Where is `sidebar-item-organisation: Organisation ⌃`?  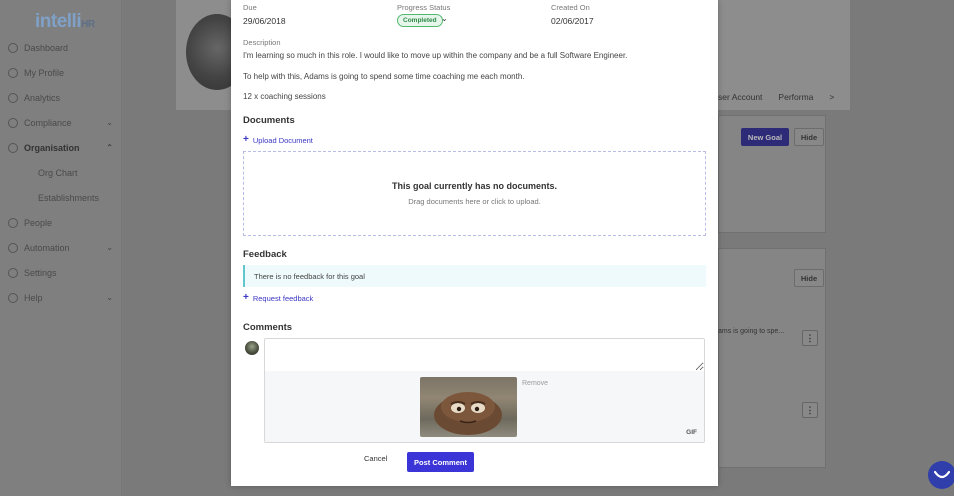
sidebar-item-organisation: Organisation ⌃ is located at coordinates (61, 147).